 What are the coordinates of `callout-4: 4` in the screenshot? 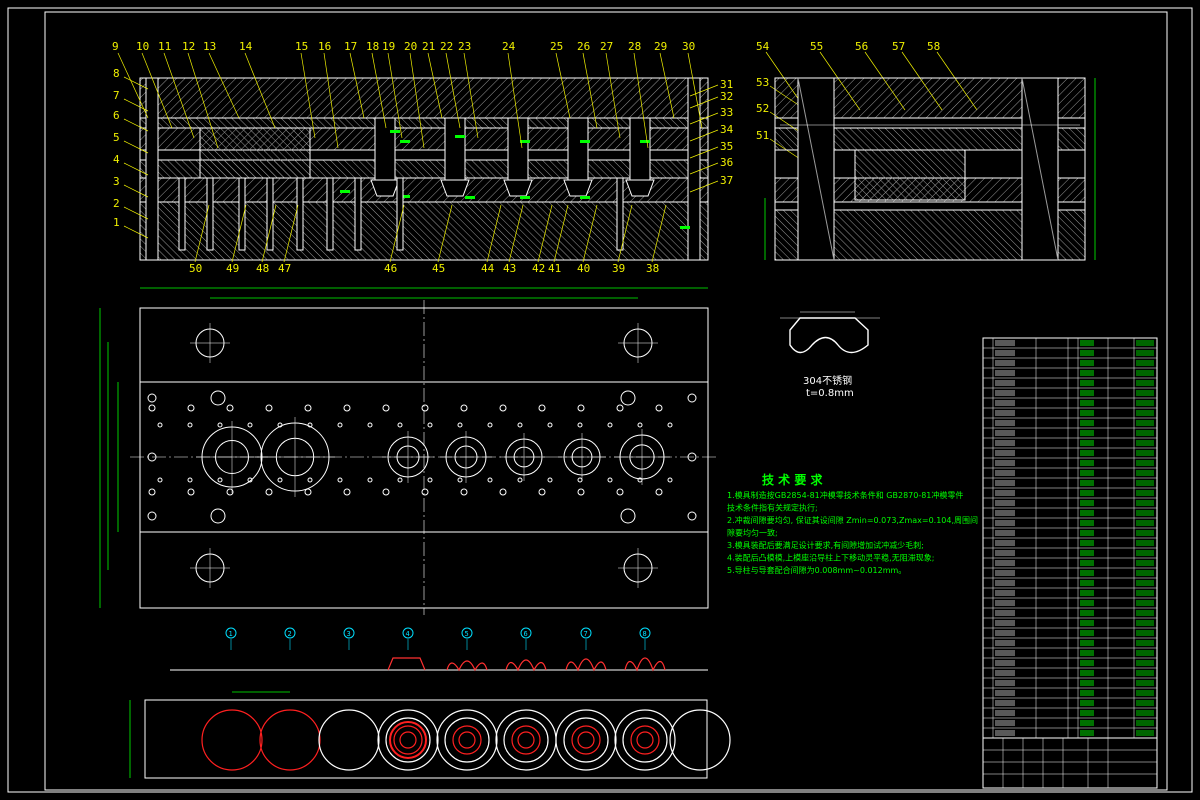 It's located at (116, 159).